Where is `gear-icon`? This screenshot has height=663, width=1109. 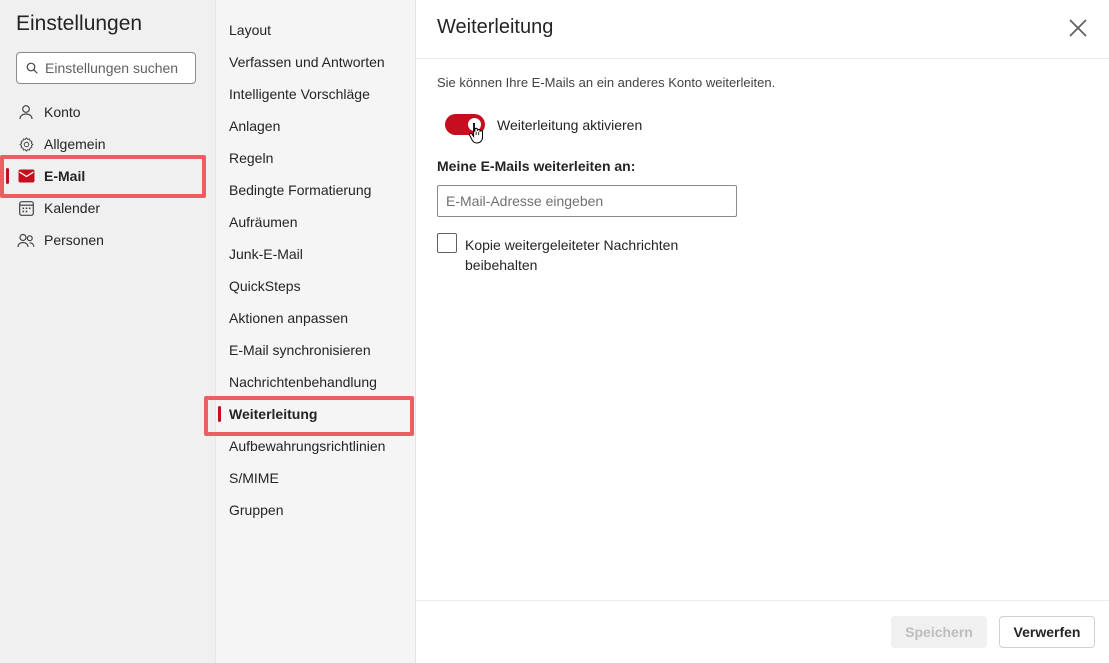 gear-icon is located at coordinates (26, 144).